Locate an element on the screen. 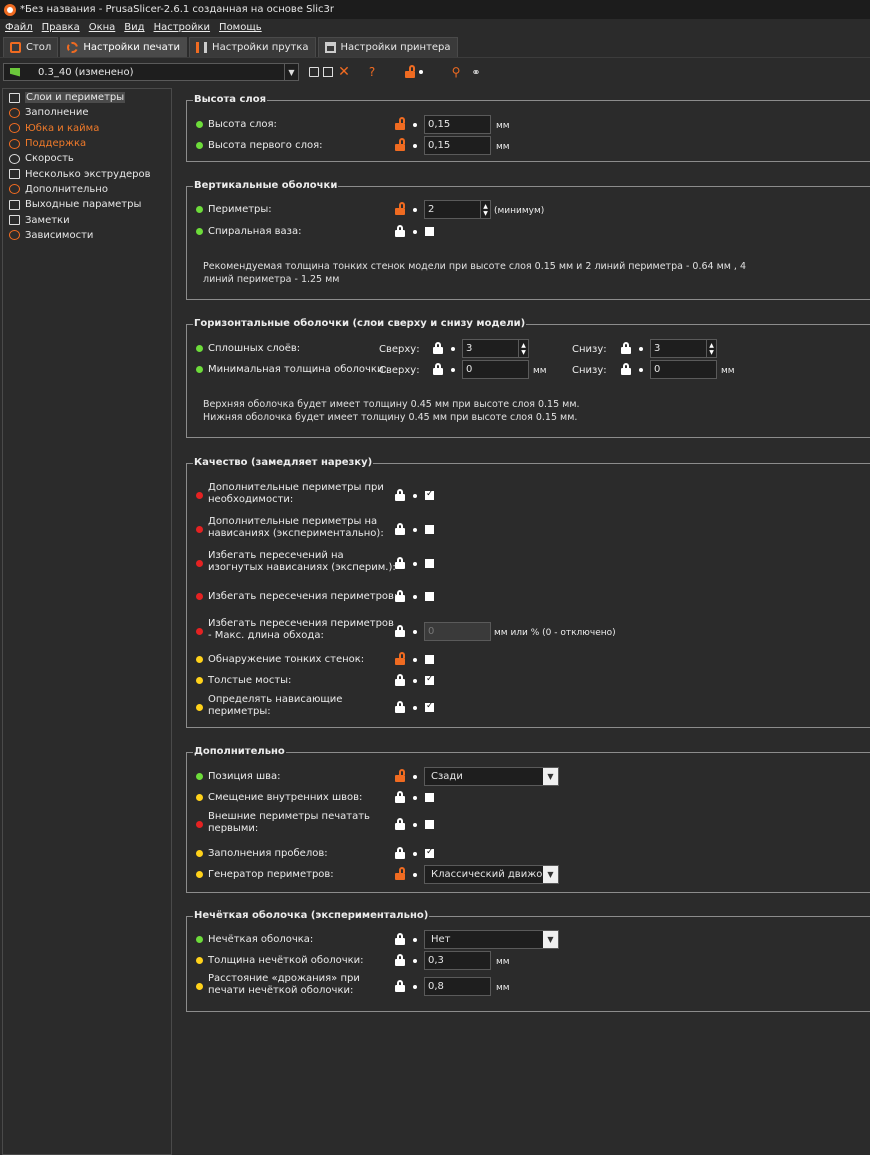  top-min-thickness-input: 0 is located at coordinates (495, 369).